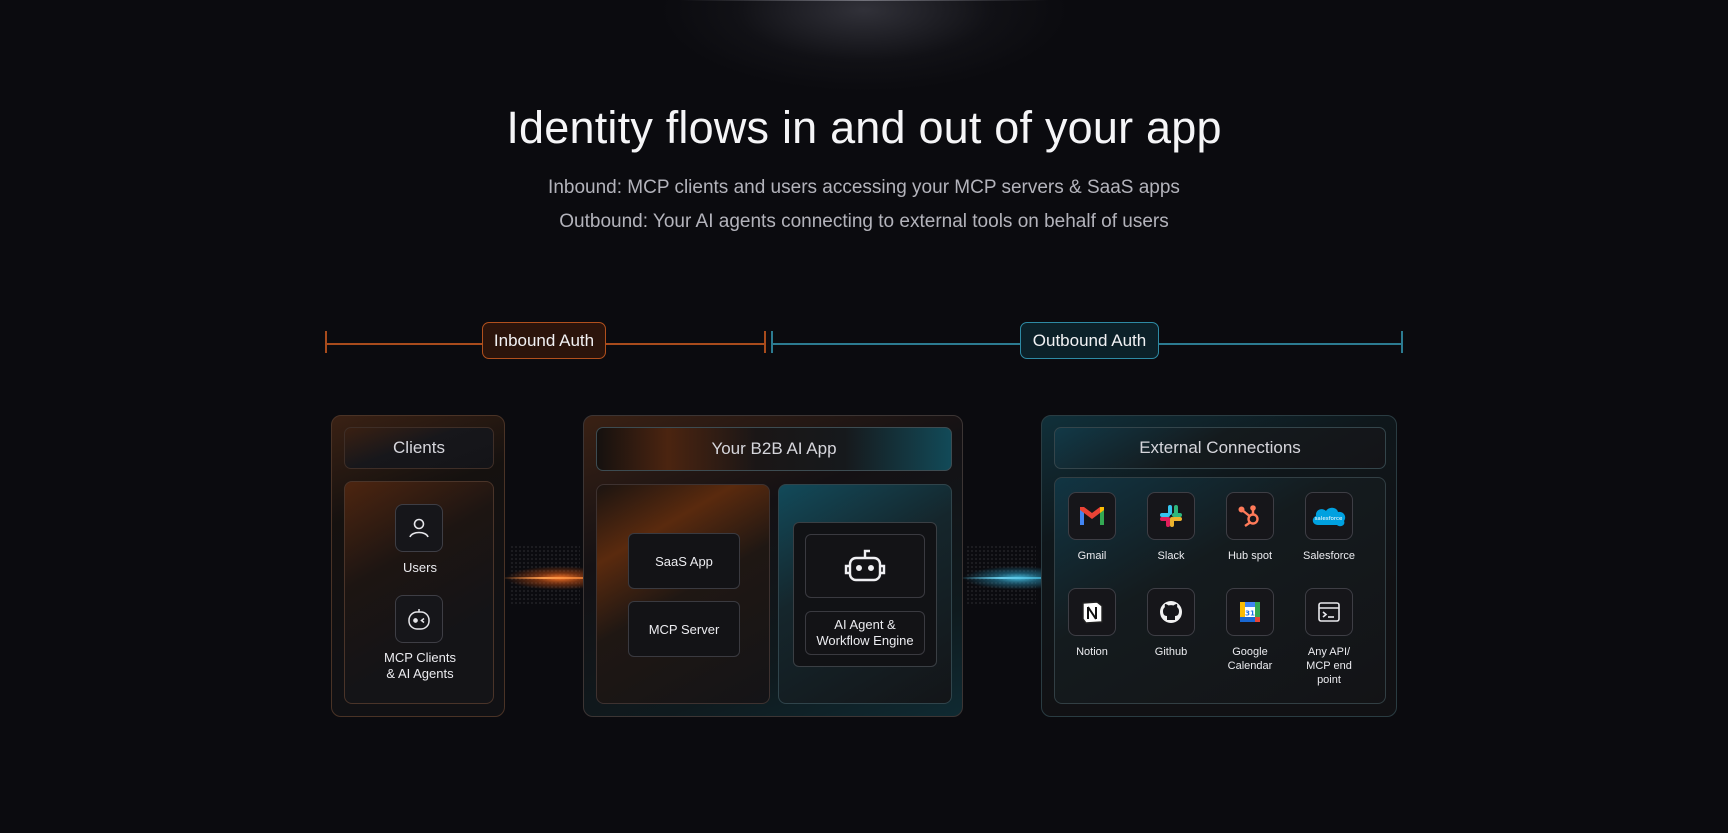 Image resolution: width=1728 pixels, height=833 pixels. I want to click on mcp-clients-line1: MCP Clients, so click(419, 657).